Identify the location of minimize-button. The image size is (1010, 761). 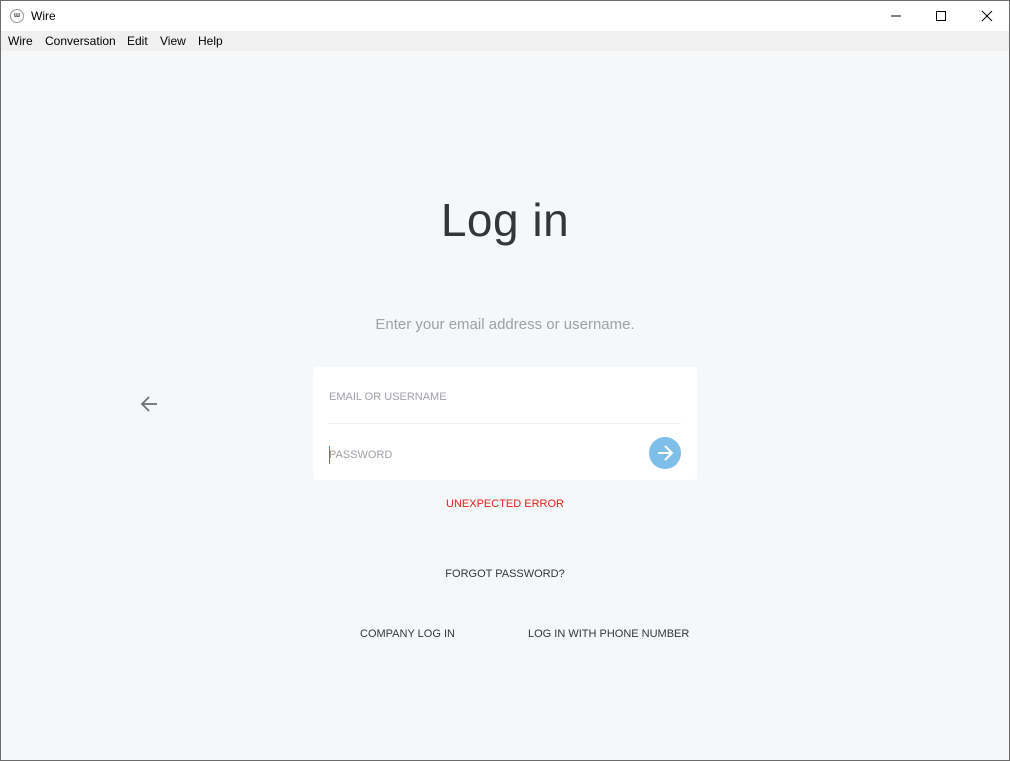
(896, 16).